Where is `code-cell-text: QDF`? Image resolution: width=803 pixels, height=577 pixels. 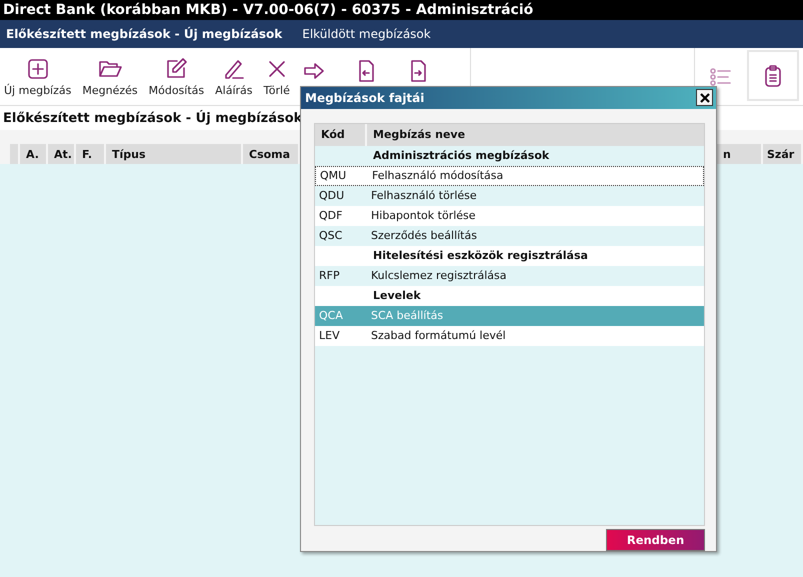 code-cell-text: QDF is located at coordinates (331, 215).